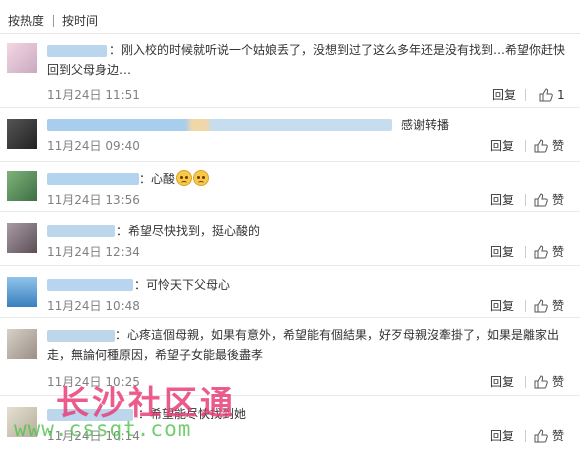  I want to click on watermark-title: 长沙社区通, so click(146, 402).